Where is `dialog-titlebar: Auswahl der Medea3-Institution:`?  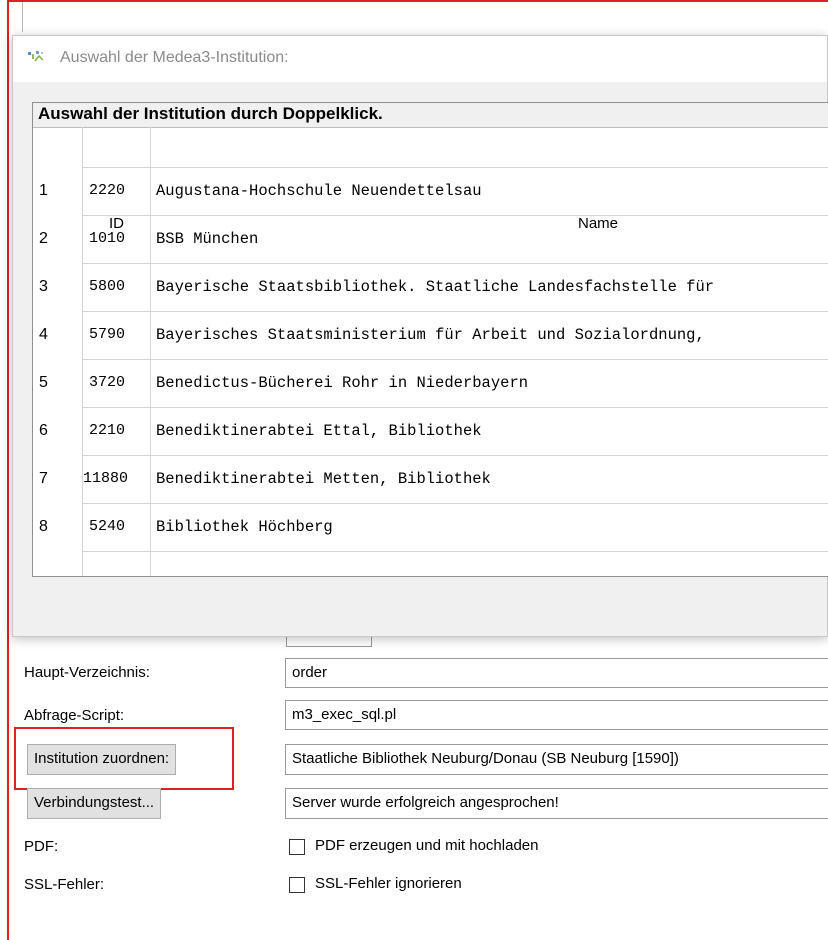 dialog-titlebar: Auswahl der Medea3-Institution: is located at coordinates (420, 59).